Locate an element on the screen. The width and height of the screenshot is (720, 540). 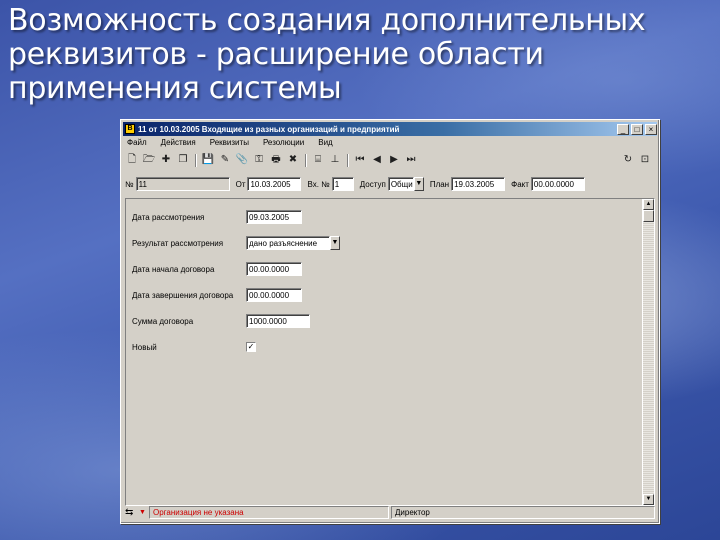
refresh-icon: ↻ is located at coordinates (628, 160).